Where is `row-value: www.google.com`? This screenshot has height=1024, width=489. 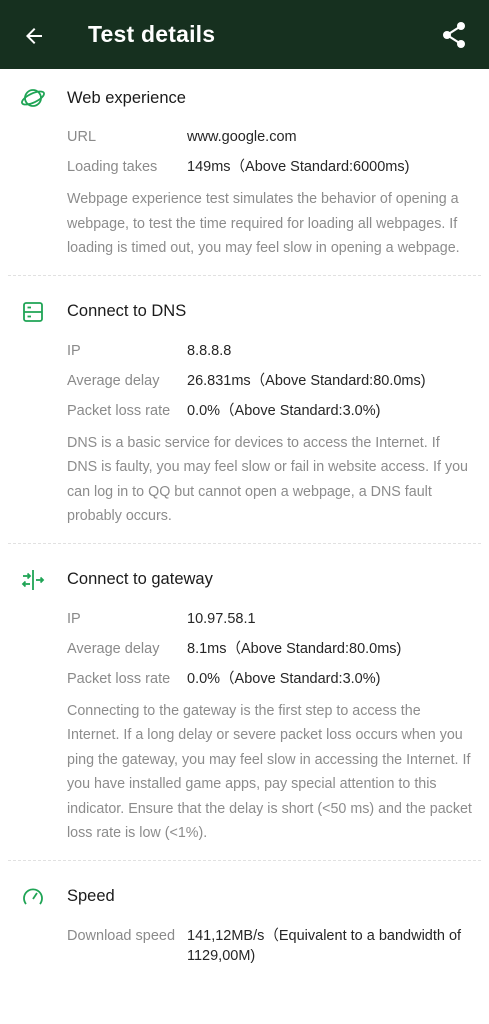
row-value: www.google.com is located at coordinates (242, 137).